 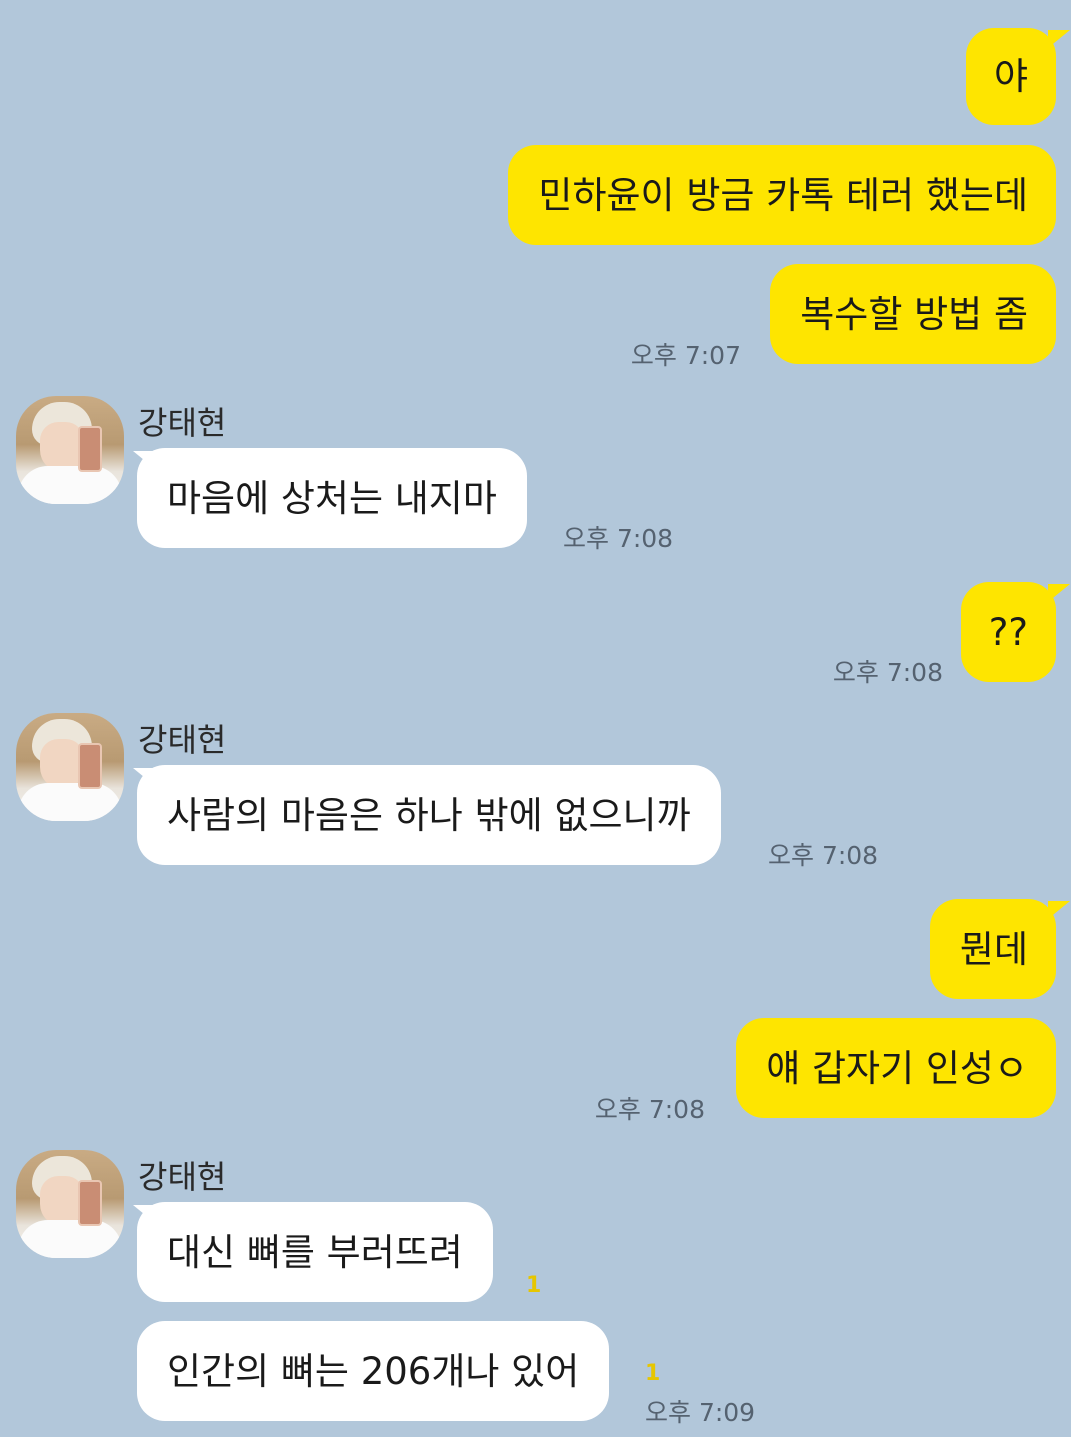 I want to click on message-text: 대신 뼈를 부러뜨려, so click(x=315, y=1252).